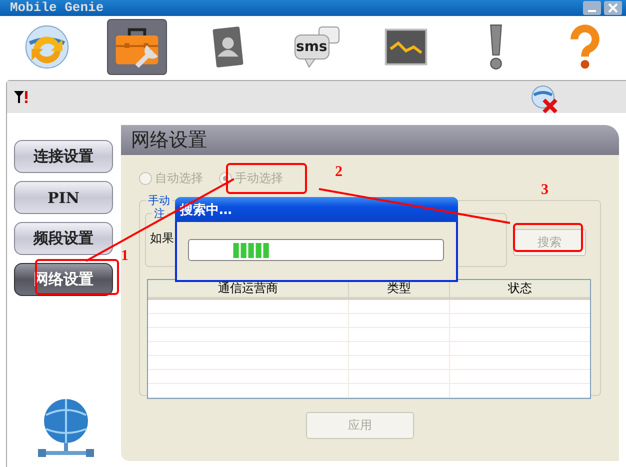 This screenshot has width=626, height=467. I want to click on sms-button: sms, so click(317, 47).